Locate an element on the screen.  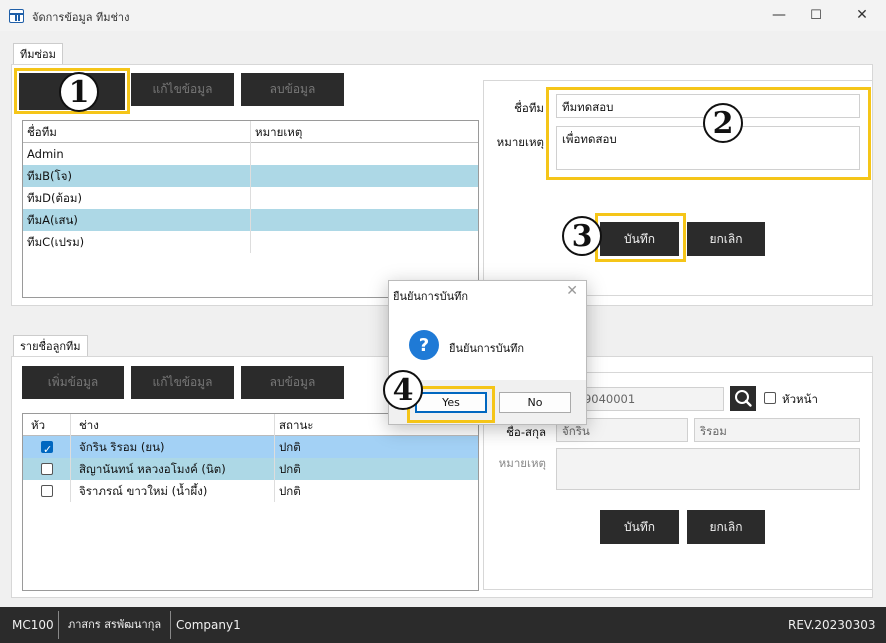
fullname-label: ชื่อ-สกุล is located at coordinates (526, 432).